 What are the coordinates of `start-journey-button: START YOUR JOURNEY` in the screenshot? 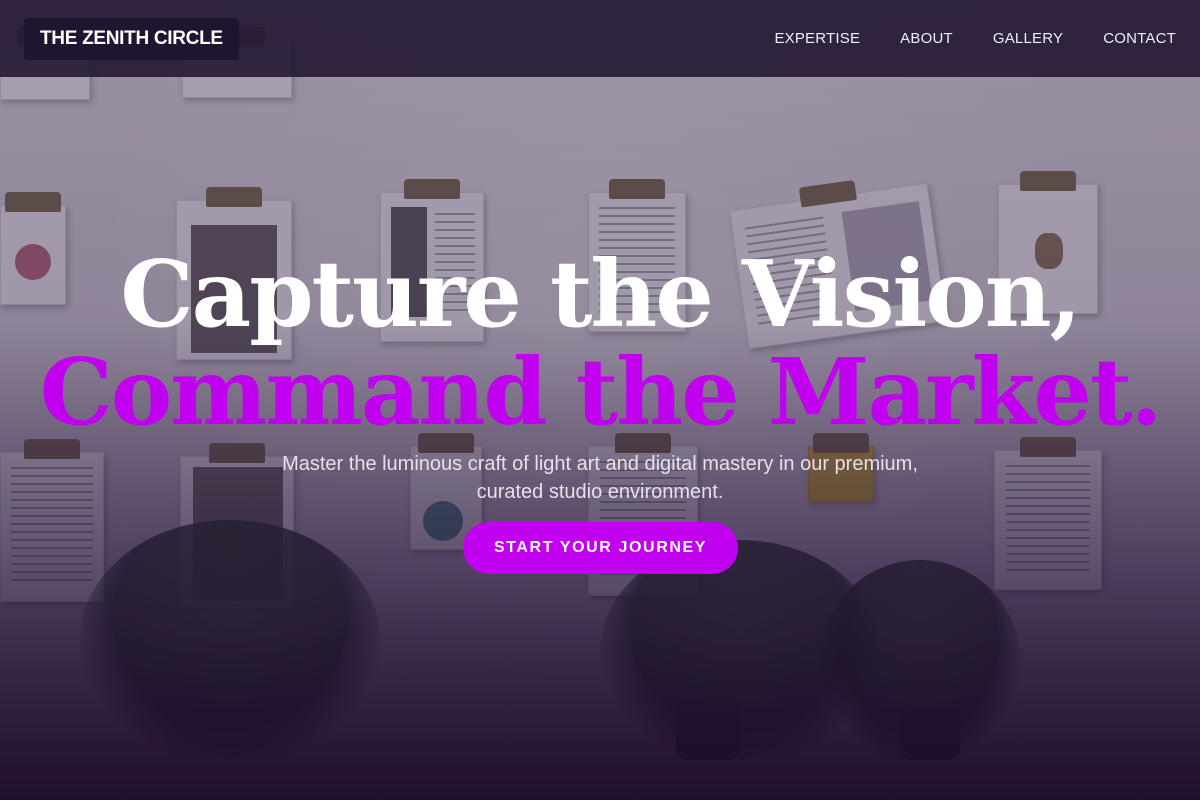 It's located at (600, 548).